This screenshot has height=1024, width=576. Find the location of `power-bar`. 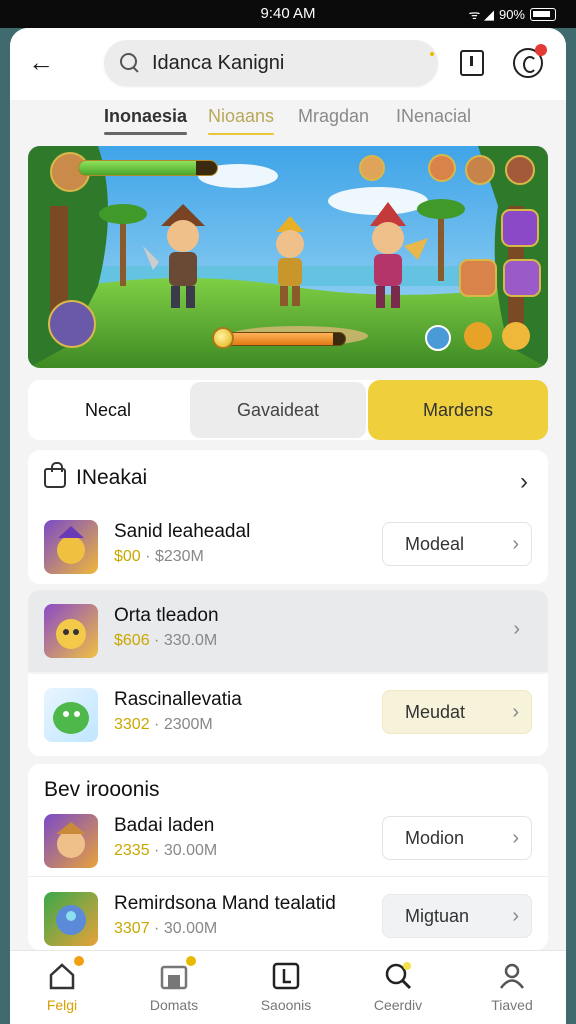

power-bar is located at coordinates (284, 339).